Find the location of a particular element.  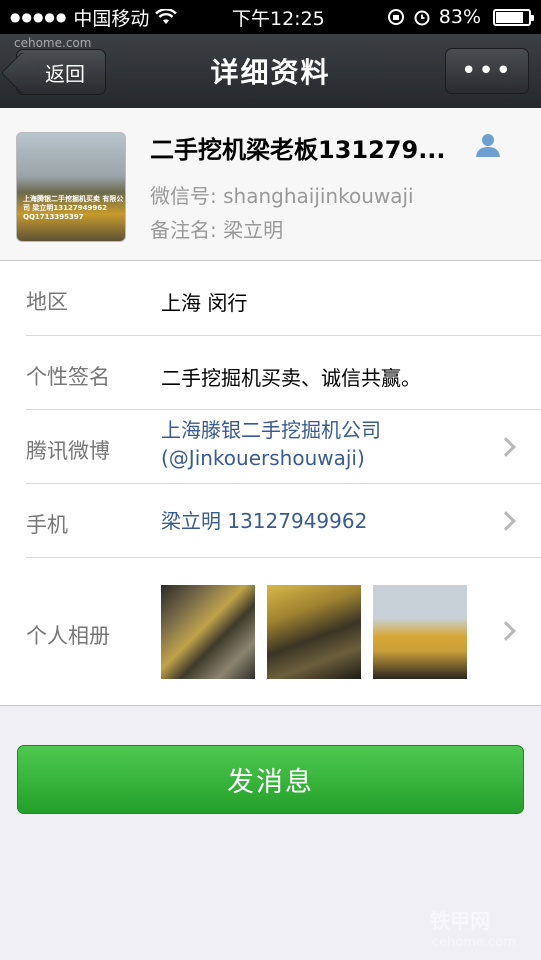

battery-level is located at coordinates (509, 17).